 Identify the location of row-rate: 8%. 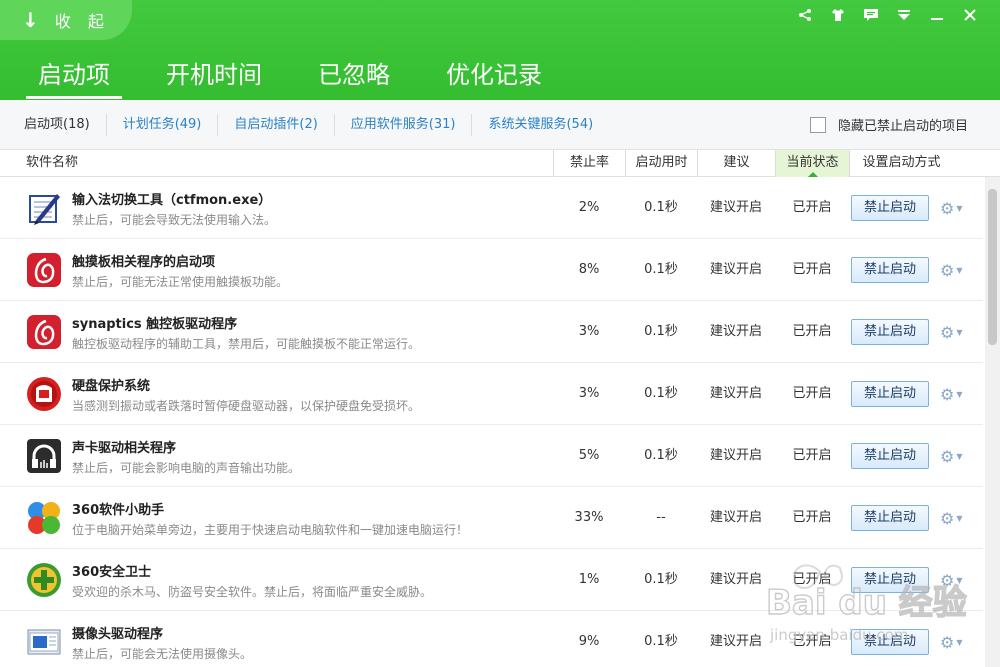
(589, 269).